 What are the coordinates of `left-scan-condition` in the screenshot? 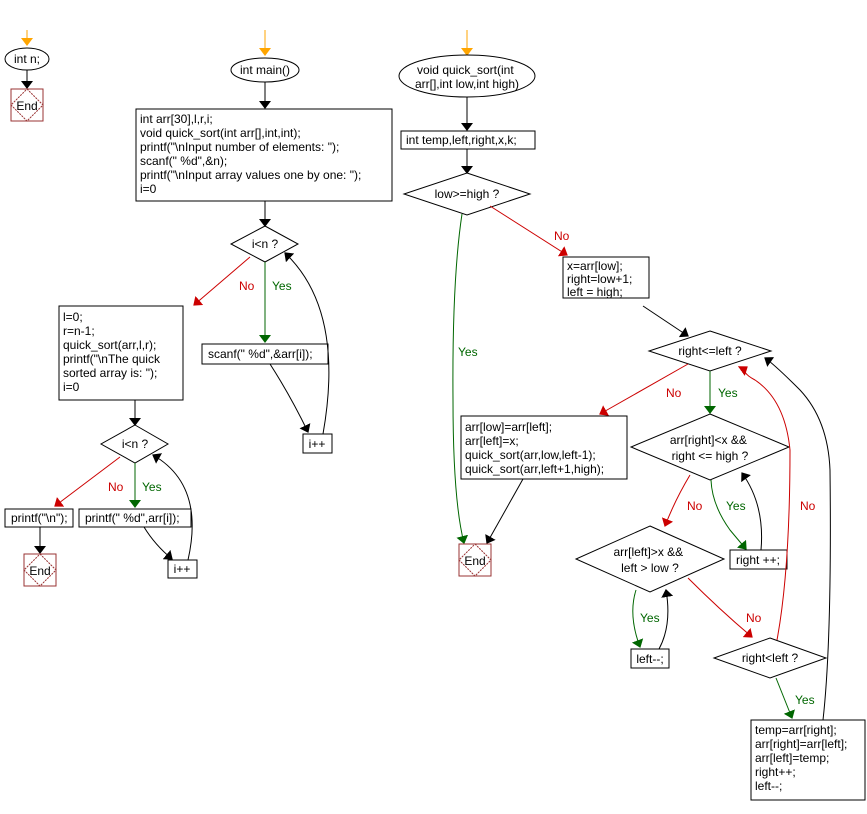 It's located at (650, 559).